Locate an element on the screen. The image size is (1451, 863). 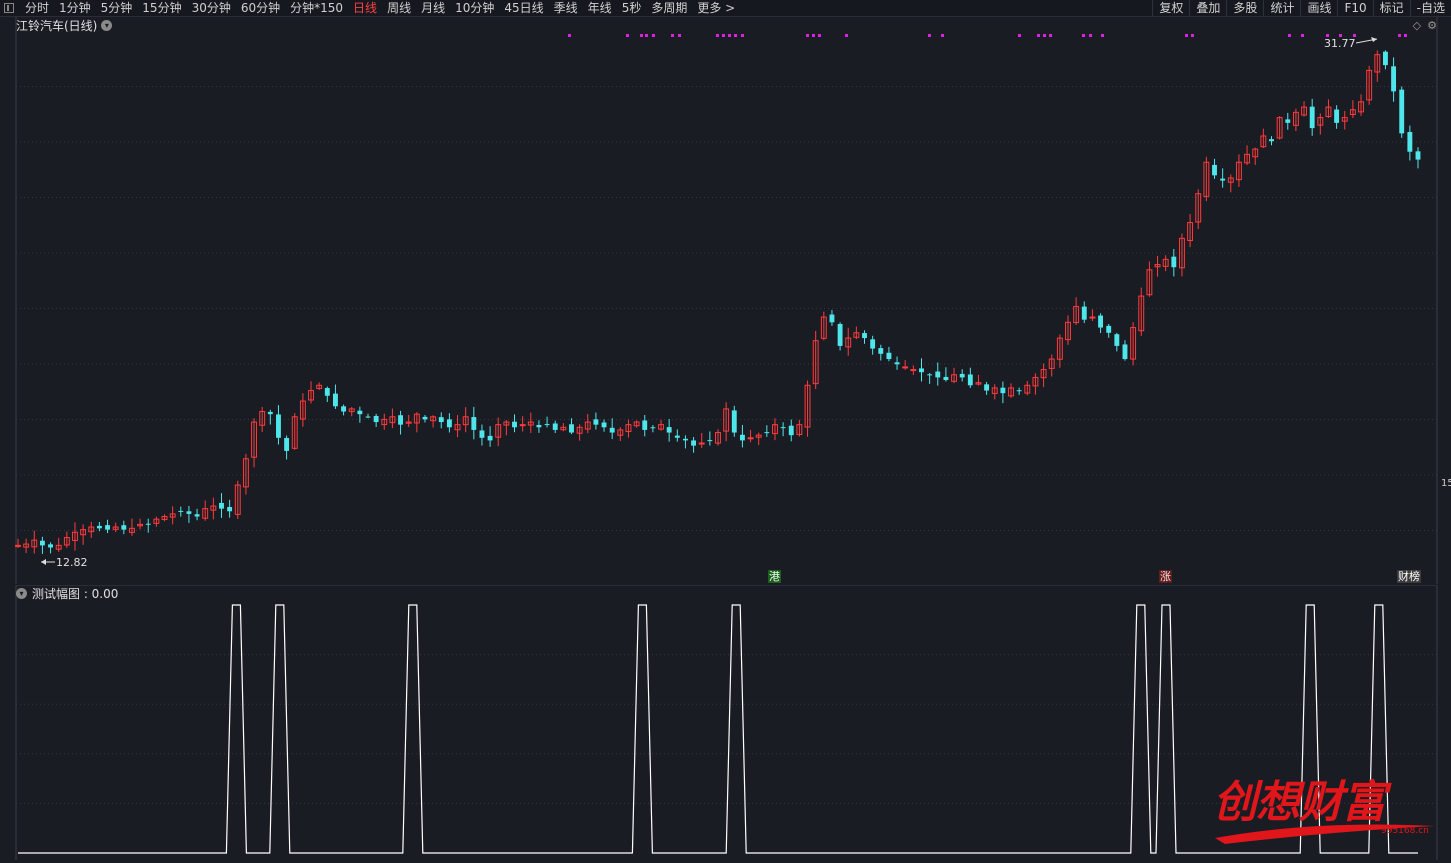
period-tab-16: 更多 > is located at coordinates (716, 8).